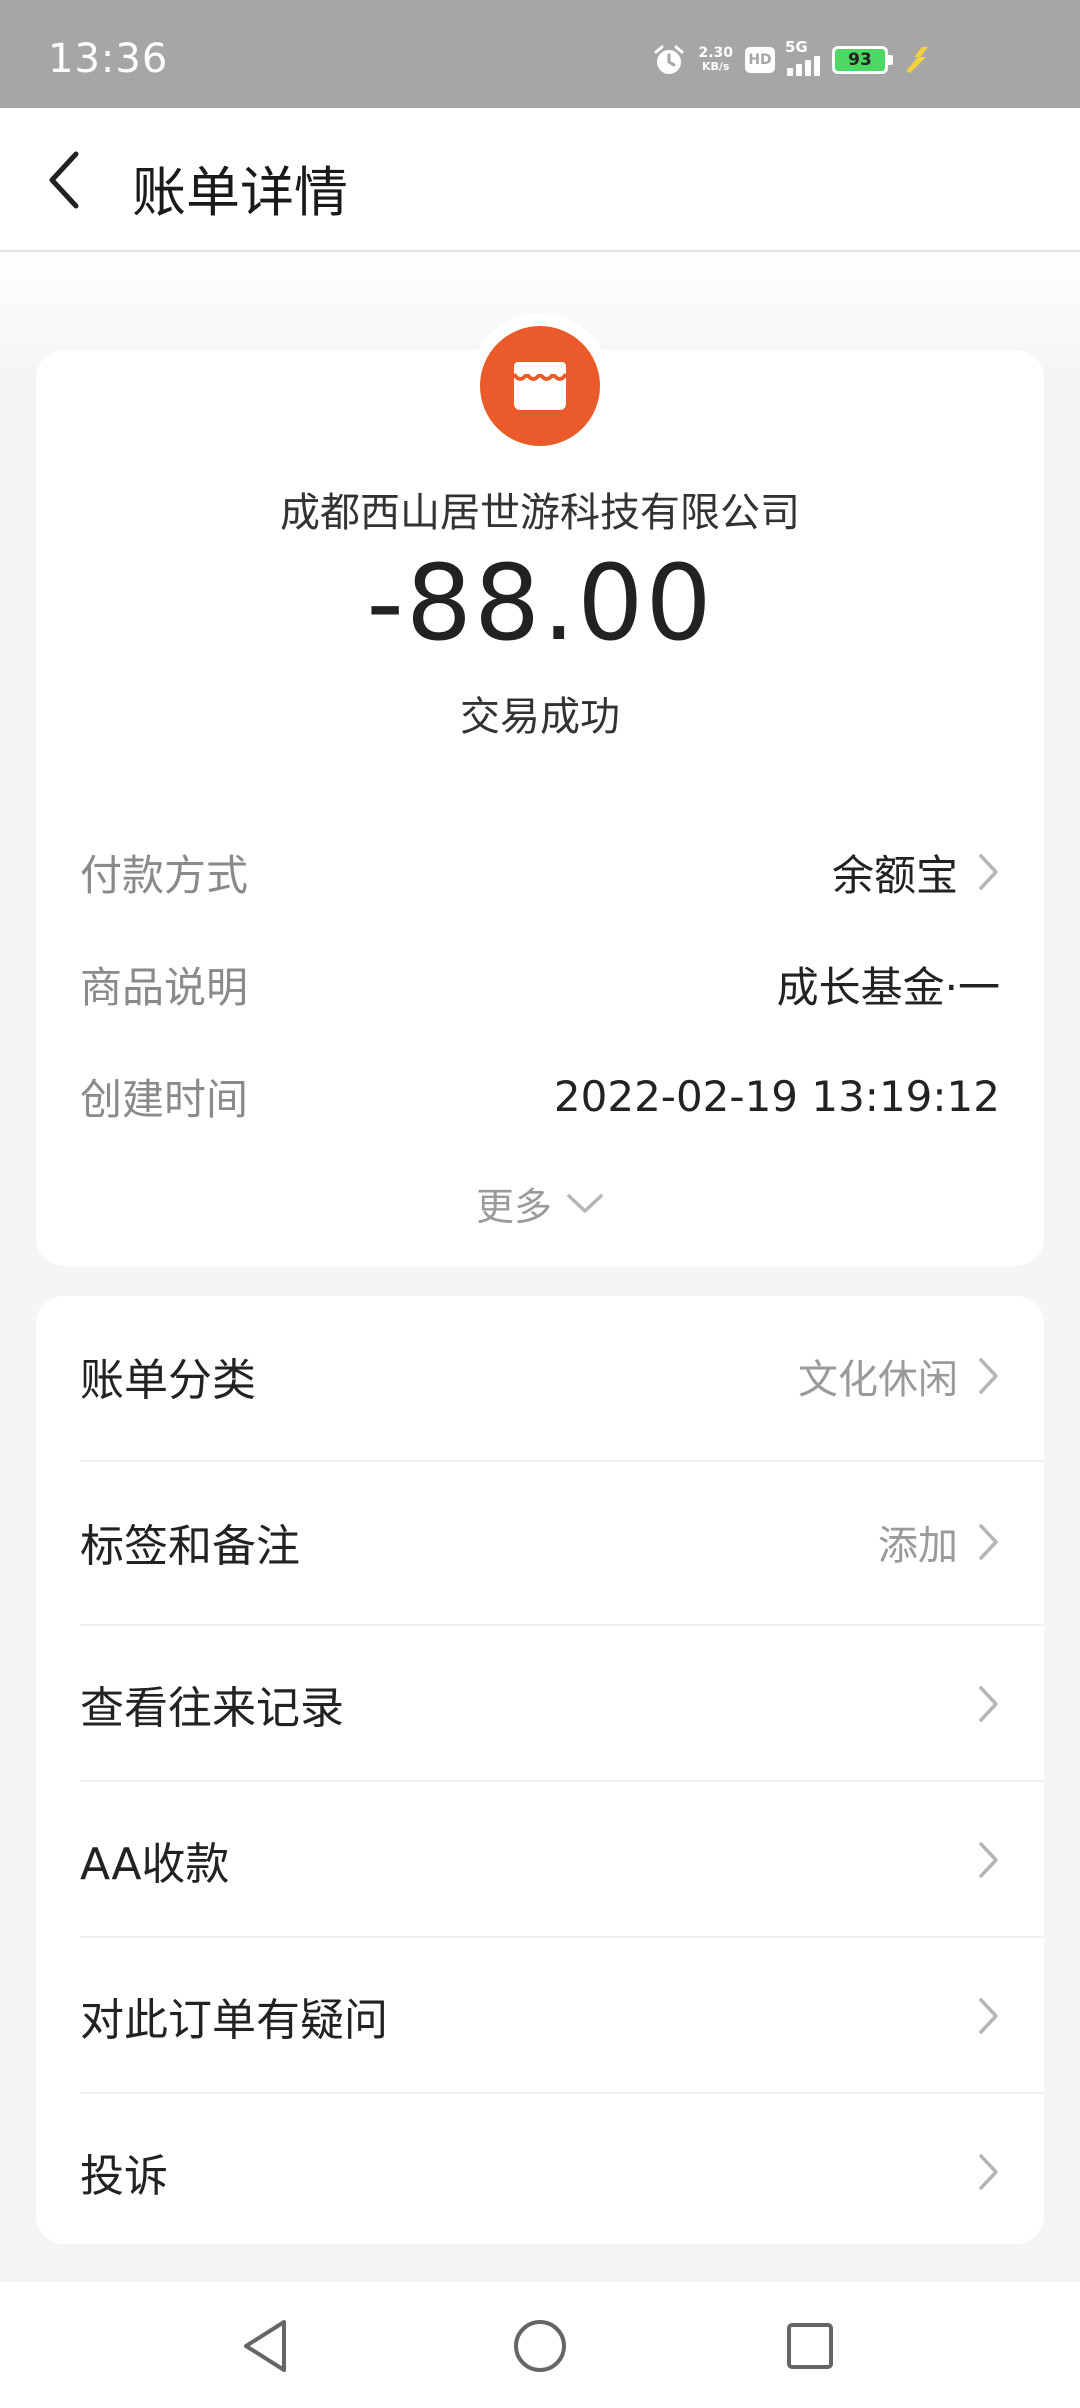 The image size is (1080, 2408). I want to click on chevron-left-icon, so click(64, 180).